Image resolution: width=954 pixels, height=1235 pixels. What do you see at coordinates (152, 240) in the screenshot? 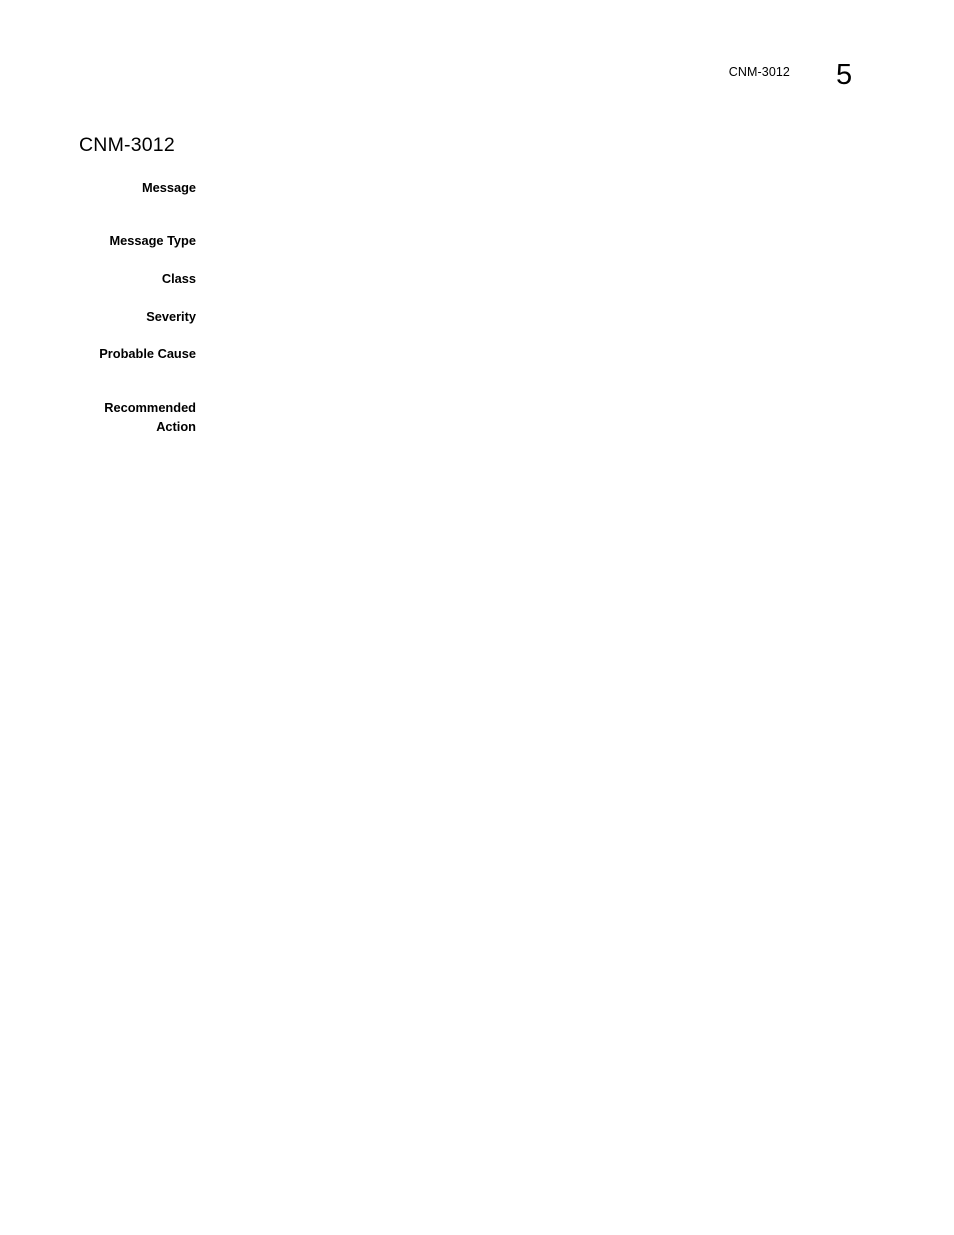
I see `field-label-message-type: Message Type` at bounding box center [152, 240].